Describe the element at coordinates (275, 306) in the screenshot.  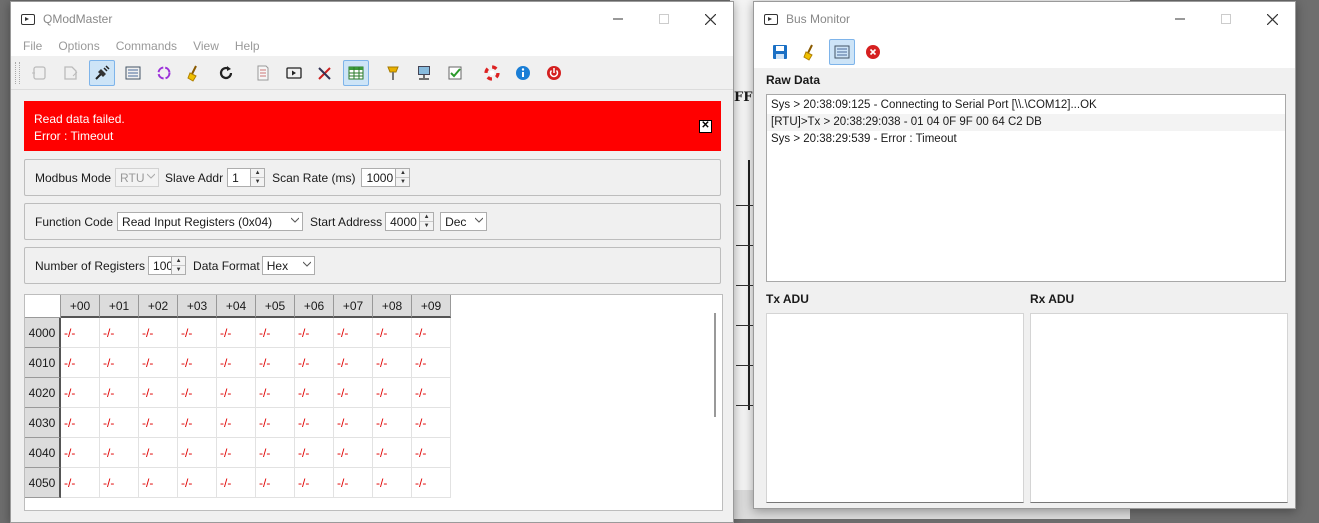
I see `column-header: +05` at that location.